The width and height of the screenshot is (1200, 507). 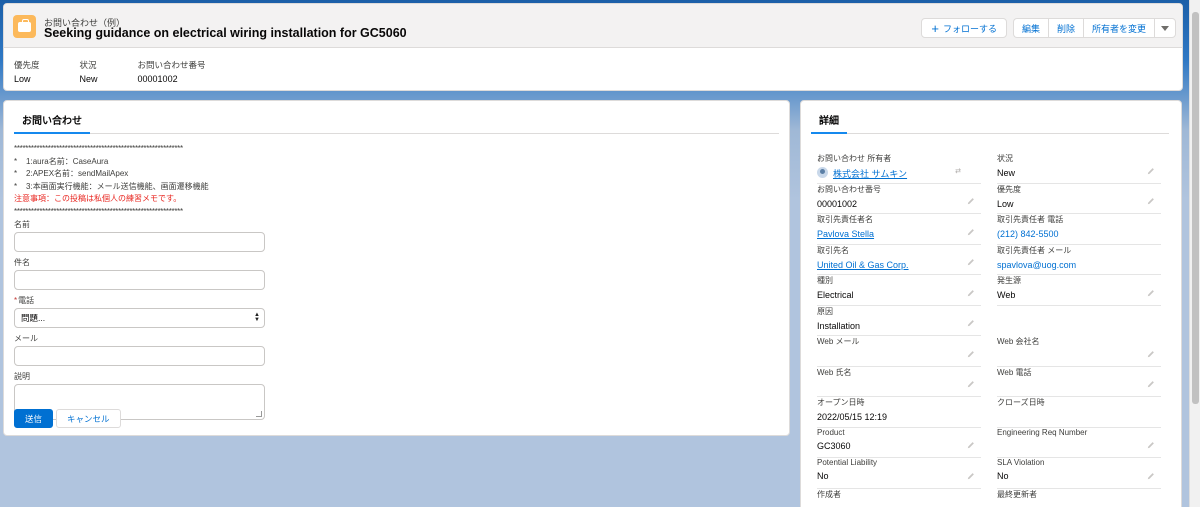 What do you see at coordinates (992, 168) in the screenshot?
I see `detail-row: お問い合わせ 所有者 株式会社 サムキン ⇄ 状況 New` at bounding box center [992, 168].